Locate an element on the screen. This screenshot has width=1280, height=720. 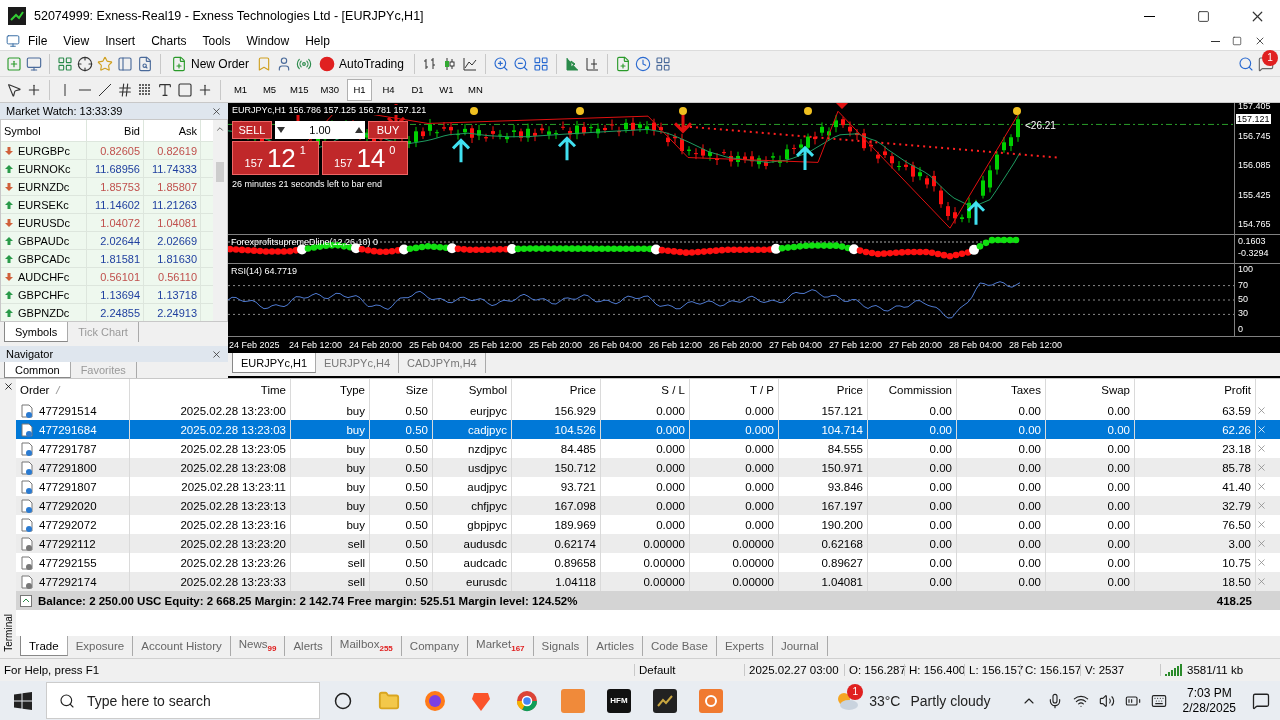
order-row: 477291800 2025.02.28 13:23:08 buy 0.50 usdjpyc 150.712 0.000 0.000 150.971 0.00 0.00 0.00 85.78 is located at coordinates (648, 467).